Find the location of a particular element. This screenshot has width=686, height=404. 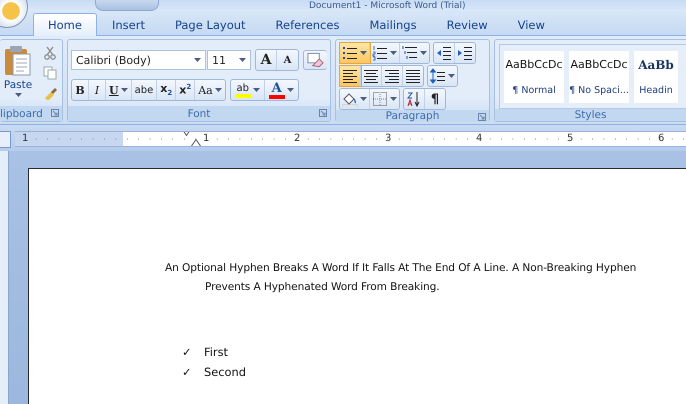

paste-button: Paste is located at coordinates (18, 74).